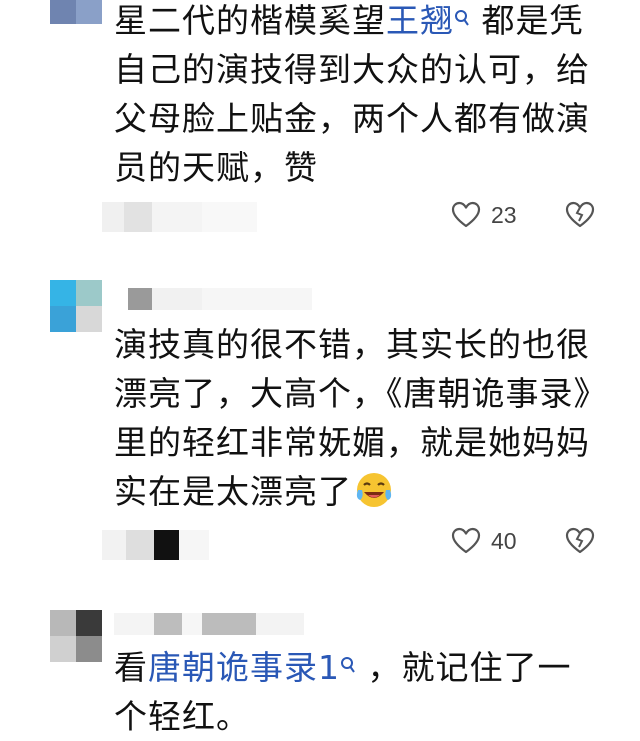  Describe the element at coordinates (504, 214) in the screenshot. I see `like-count: 23` at that location.